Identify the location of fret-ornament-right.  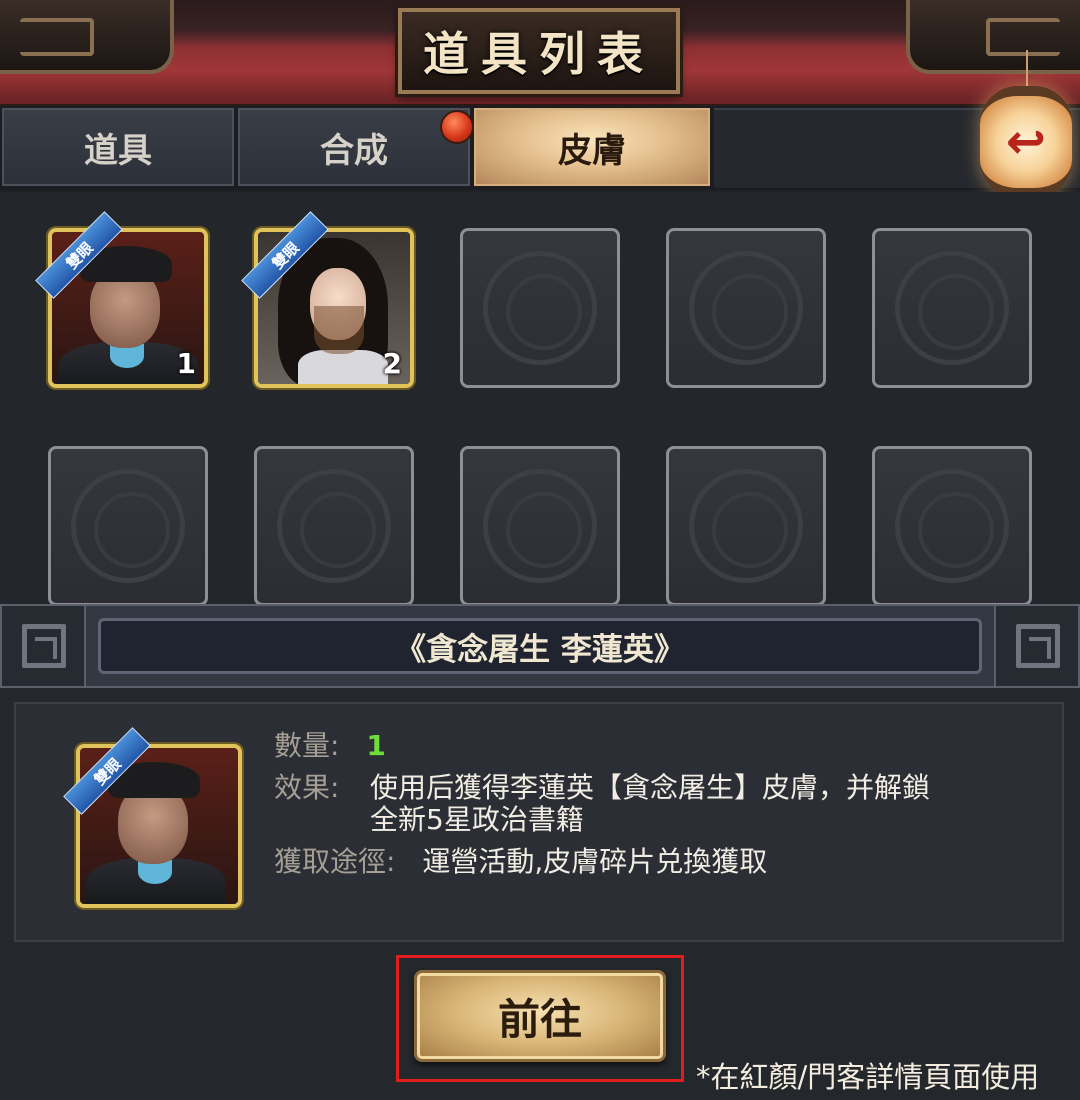
(1037, 646).